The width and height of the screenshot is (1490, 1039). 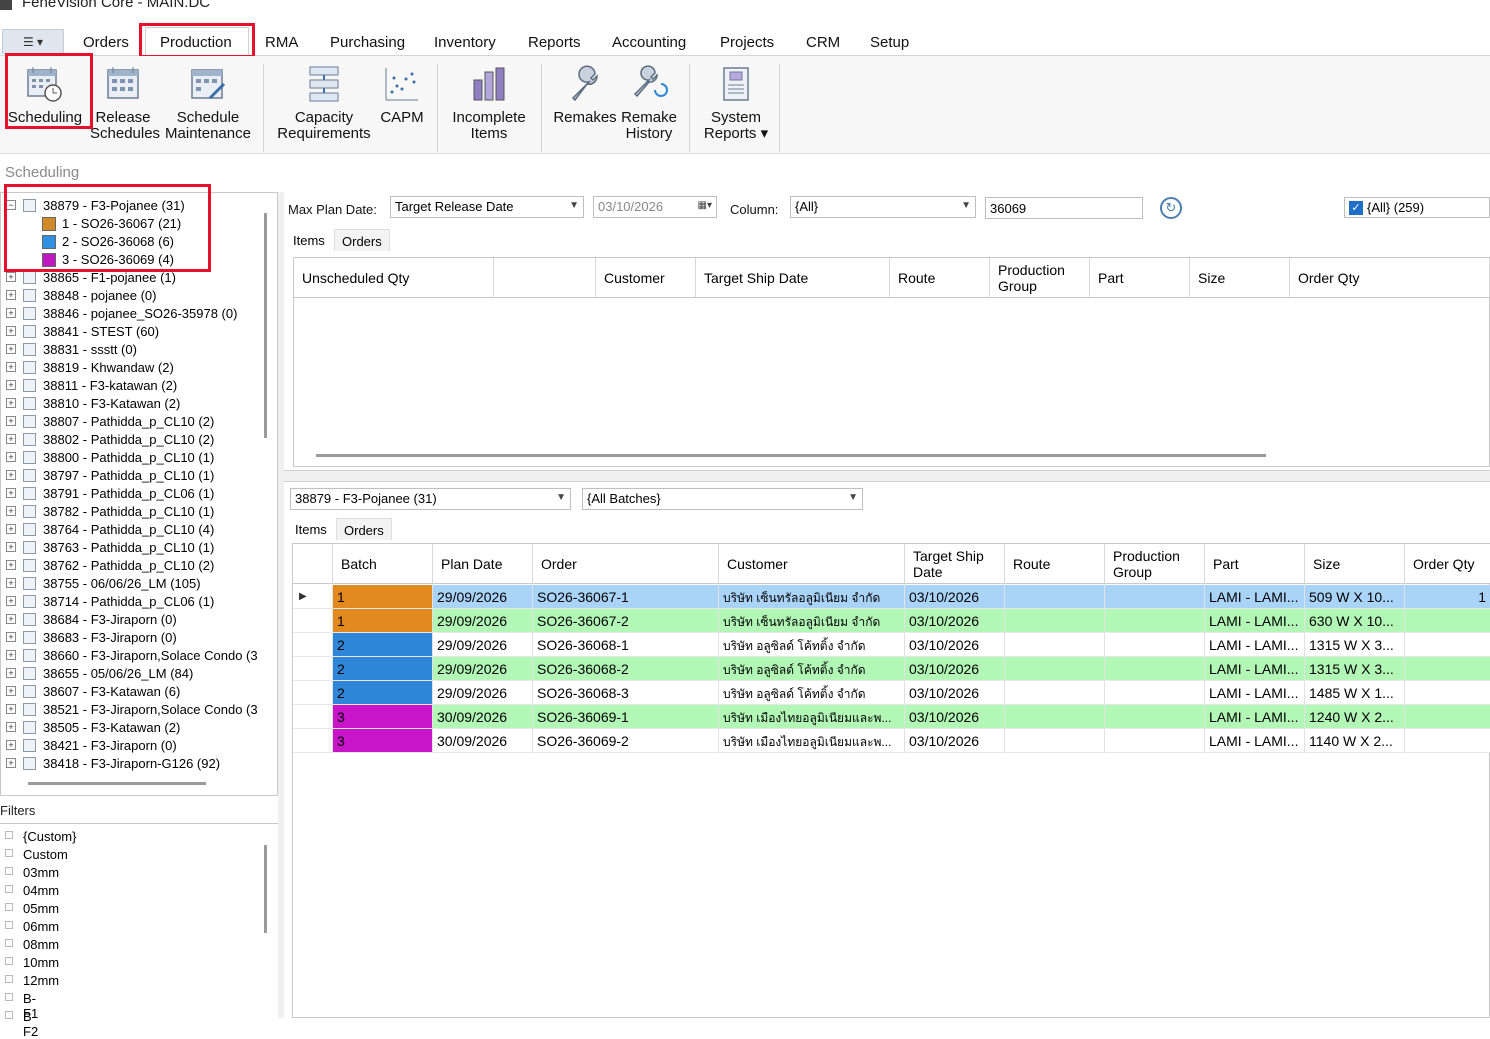 I want to click on column-header: Target Ship Date, so click(x=955, y=564).